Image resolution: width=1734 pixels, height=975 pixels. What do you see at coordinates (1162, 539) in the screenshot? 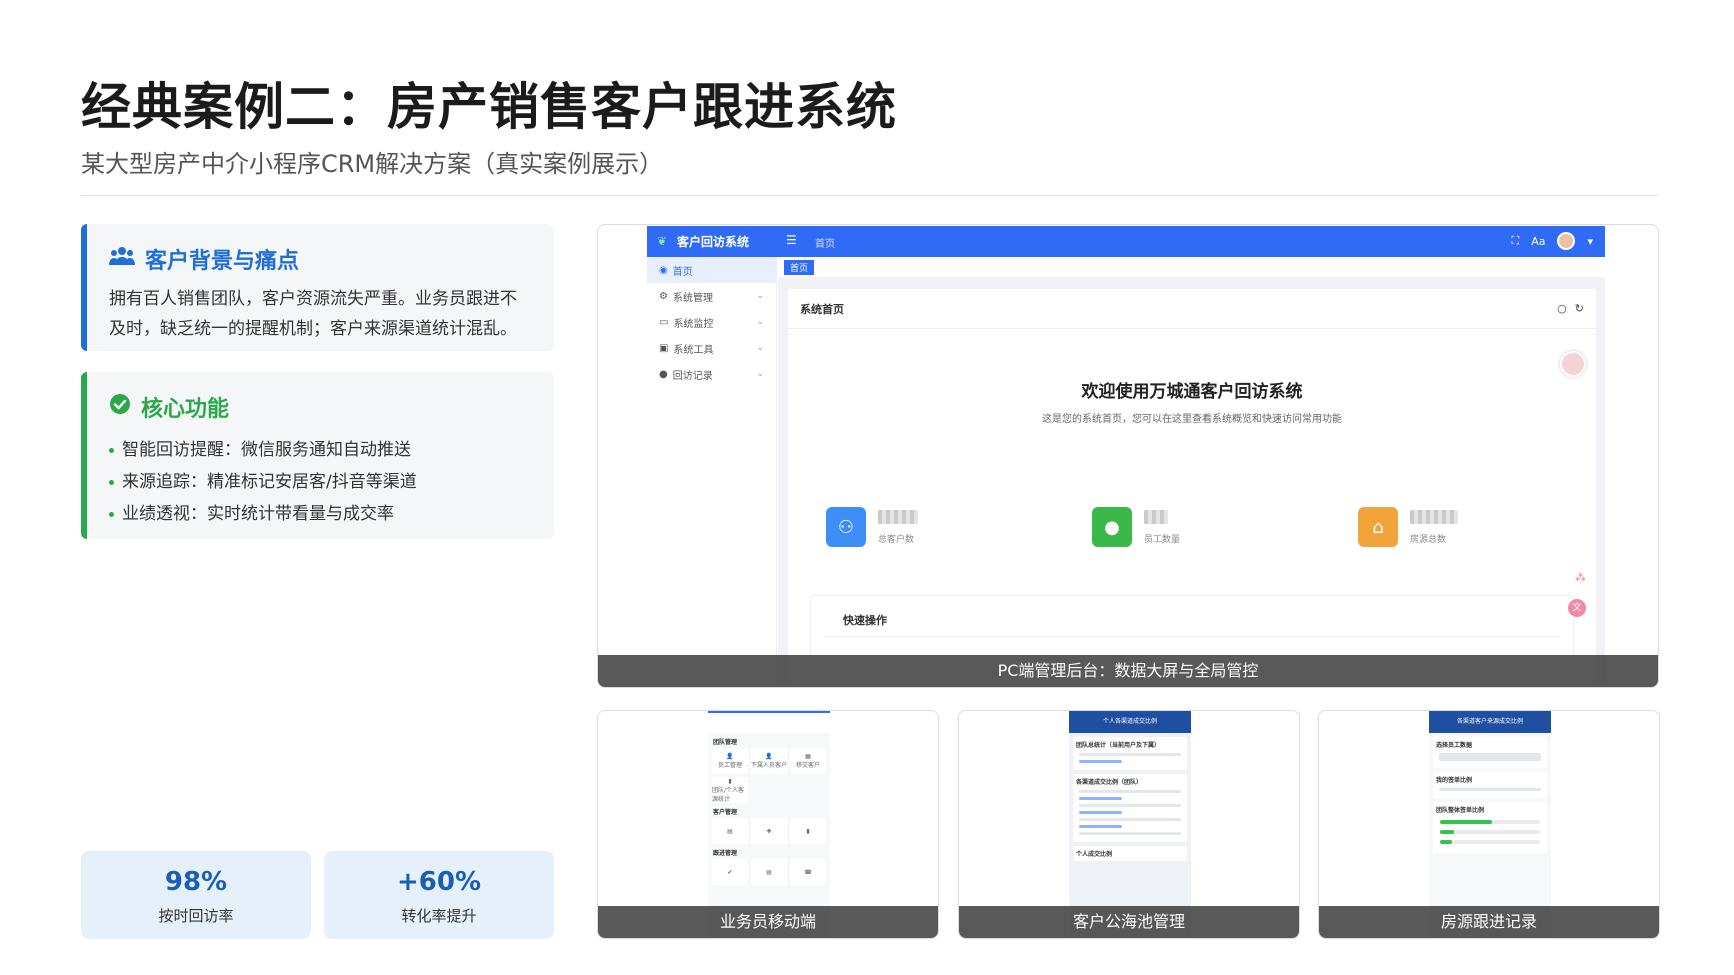
I see `kpi-label: 员工数量` at bounding box center [1162, 539].